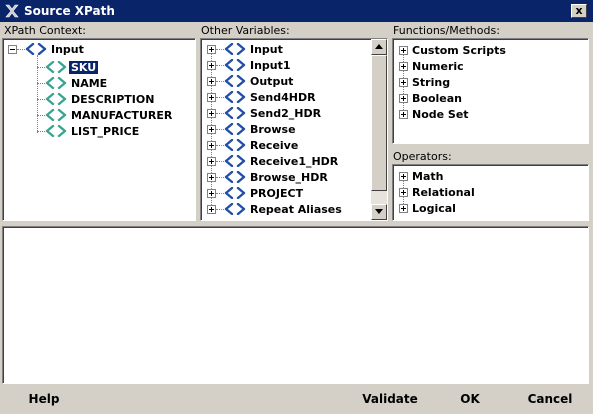  I want to click on ok-button: OK, so click(470, 399).